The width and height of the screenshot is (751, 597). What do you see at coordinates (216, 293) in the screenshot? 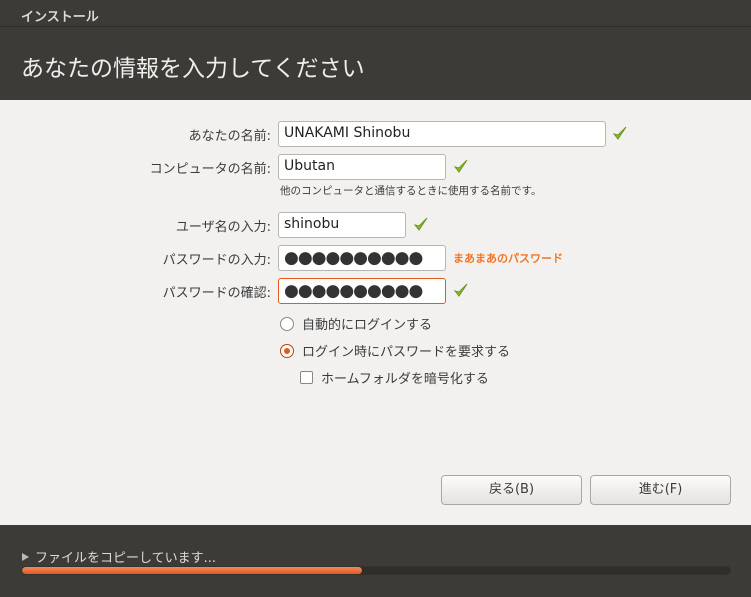
I see `confirm-password-label: パスワードの確認:` at bounding box center [216, 293].